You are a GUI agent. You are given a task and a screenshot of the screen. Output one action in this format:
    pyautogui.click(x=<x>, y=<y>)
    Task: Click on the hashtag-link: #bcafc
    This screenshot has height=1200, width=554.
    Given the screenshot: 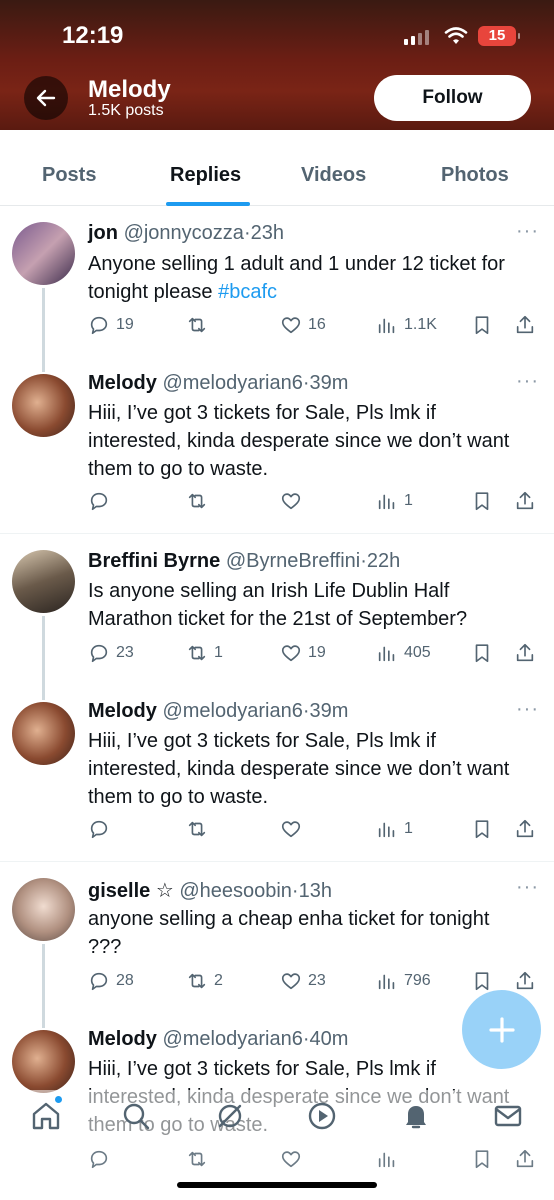 What is the action you would take?
    pyautogui.click(x=247, y=292)
    